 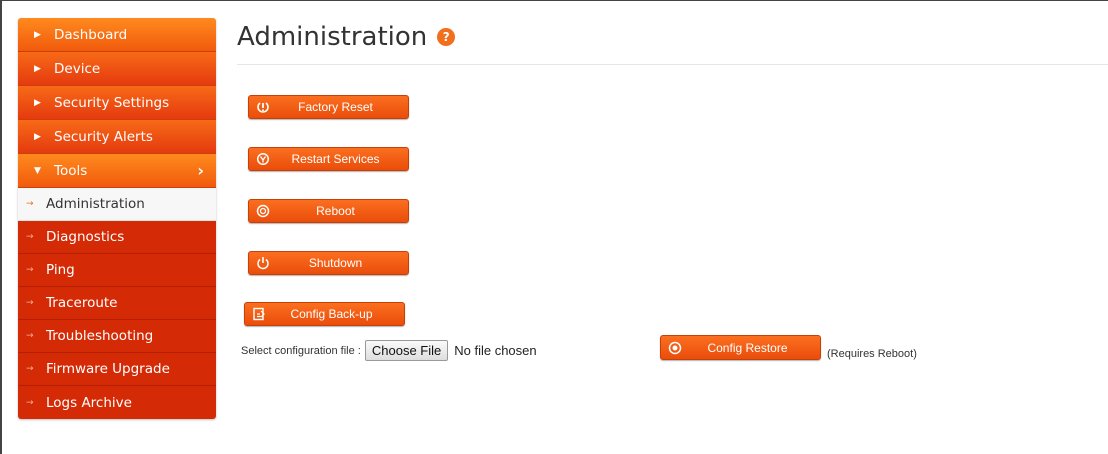 I want to click on sidebar-item-label: Device, so click(x=77, y=68).